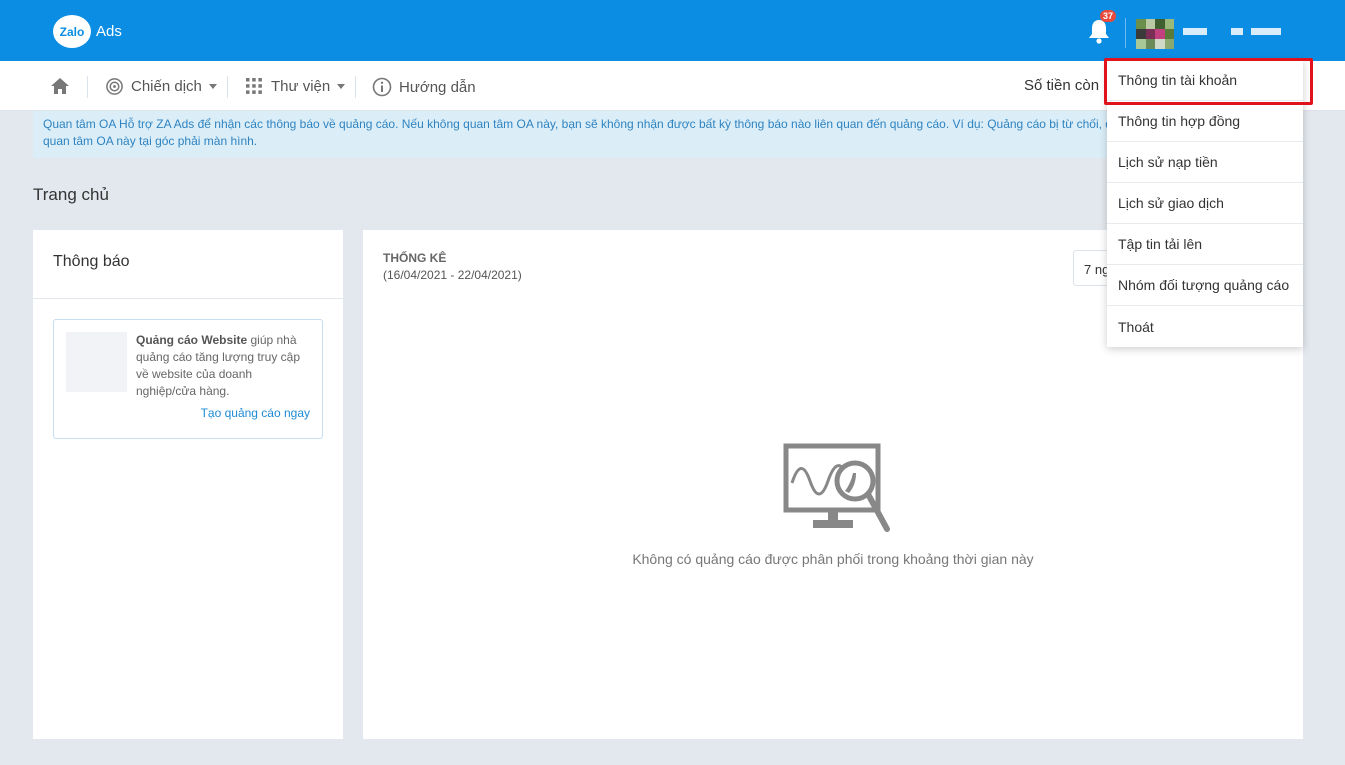 This screenshot has width=1345, height=765. I want to click on nav-library-label: Thư viện, so click(301, 86).